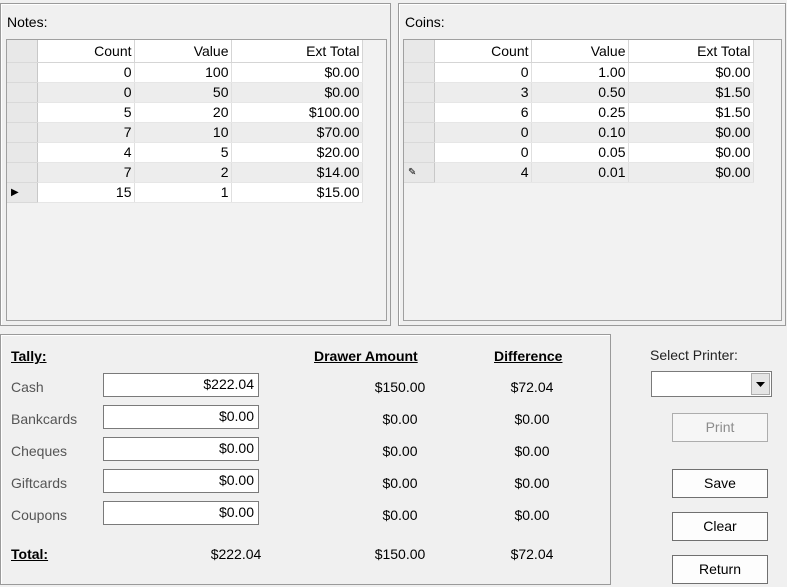  What do you see at coordinates (720, 526) in the screenshot?
I see `clear-button: Clear` at bounding box center [720, 526].